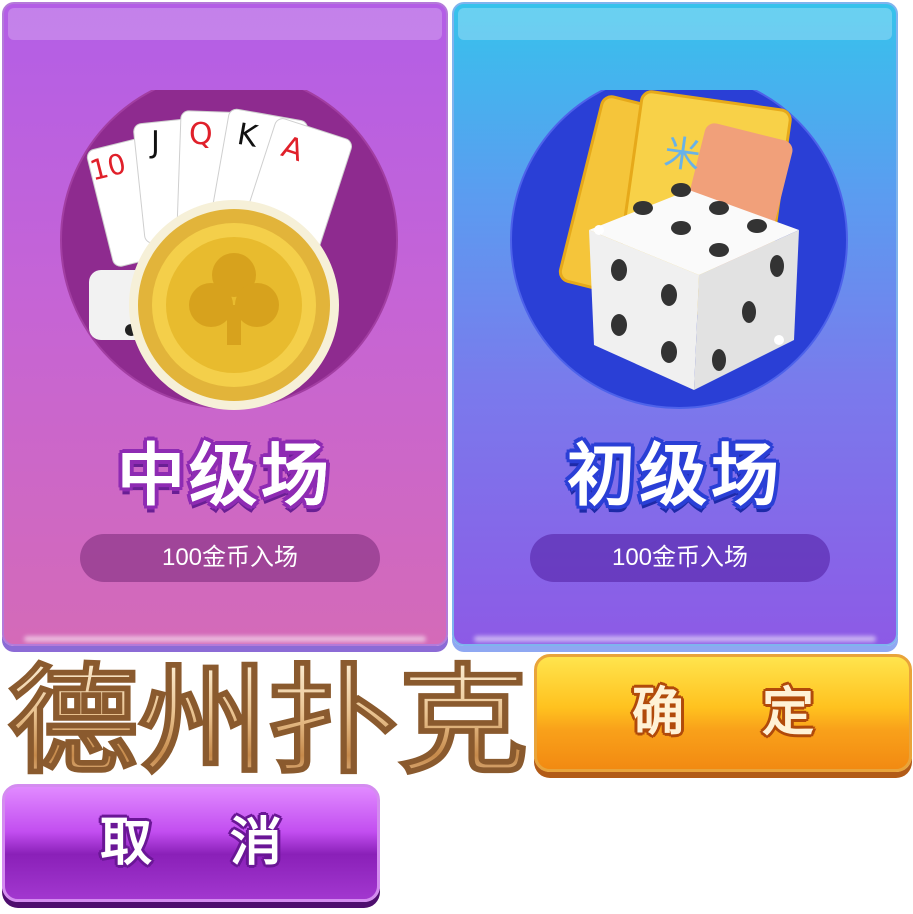 The width and height of the screenshot is (913, 914). Describe the element at coordinates (682, 155) in the screenshot. I see `svg-text: 米` at that location.